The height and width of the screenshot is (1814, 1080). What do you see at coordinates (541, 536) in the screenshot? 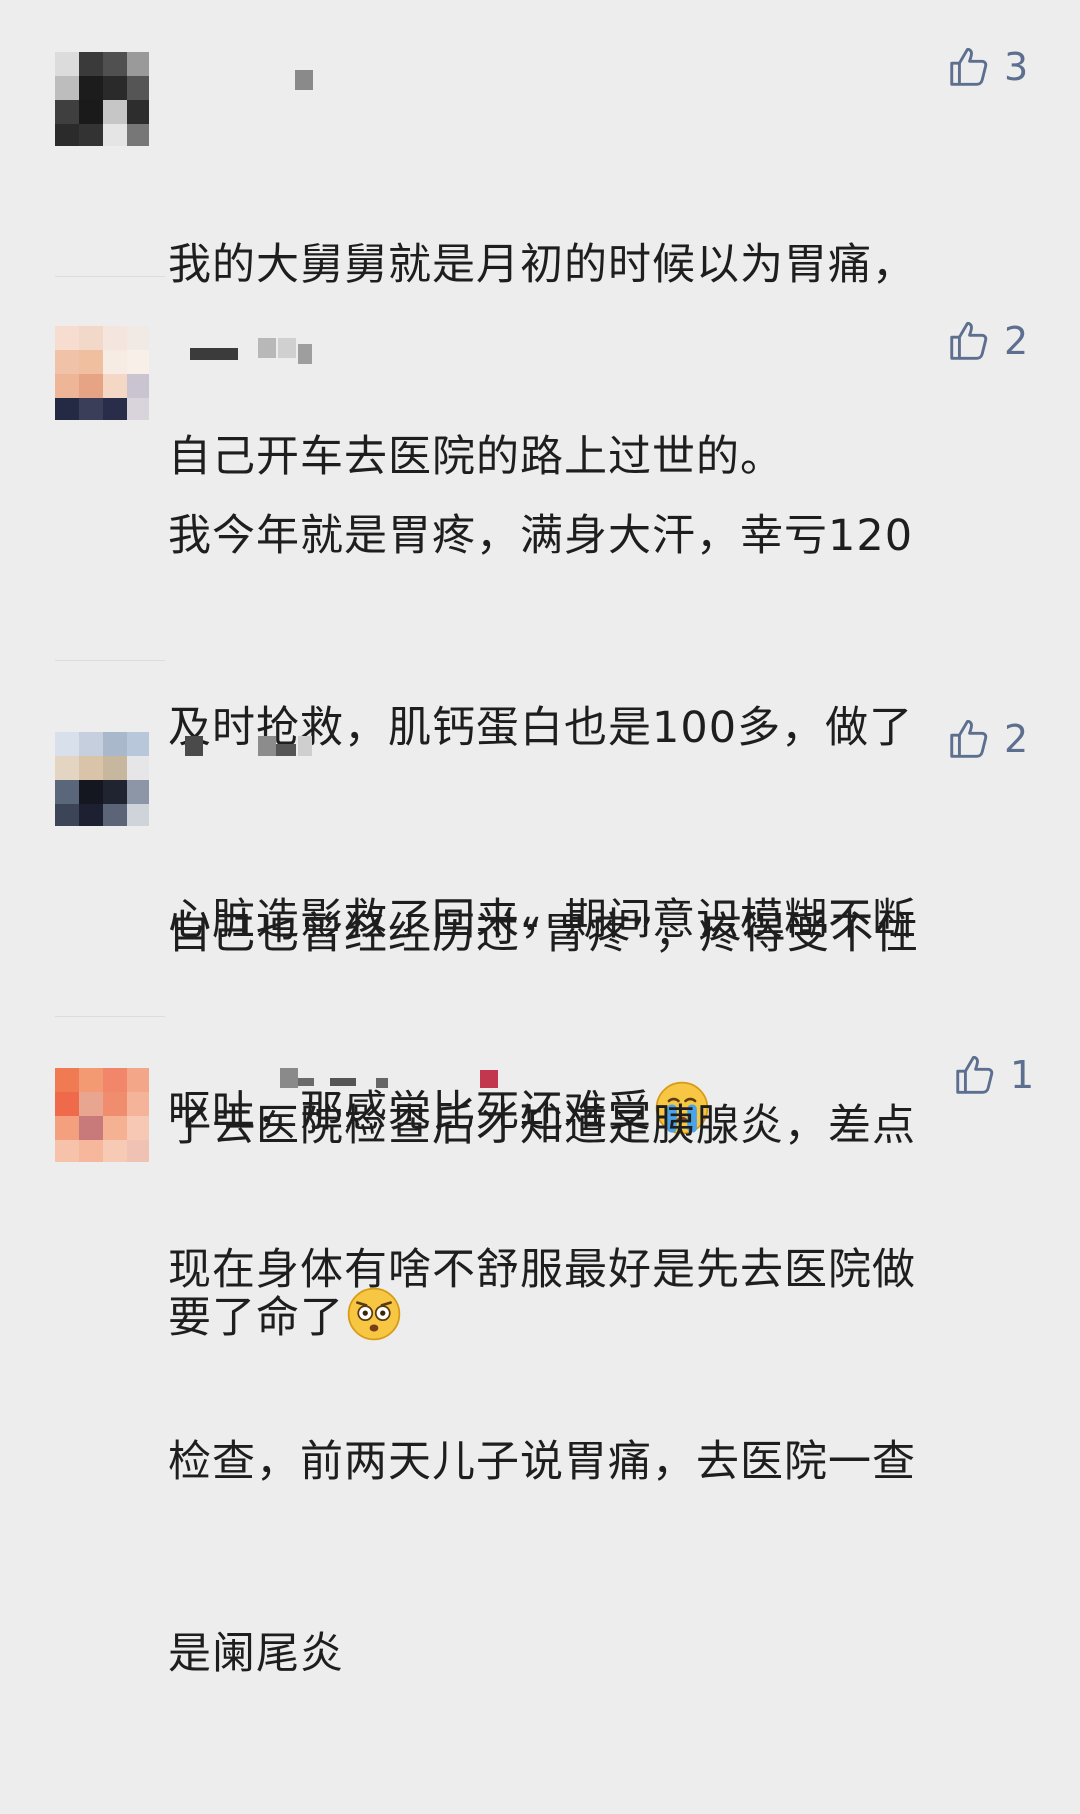
I see `comment-line: 我今年就是胃疼，满身大汗，幸亏120` at bounding box center [541, 536].